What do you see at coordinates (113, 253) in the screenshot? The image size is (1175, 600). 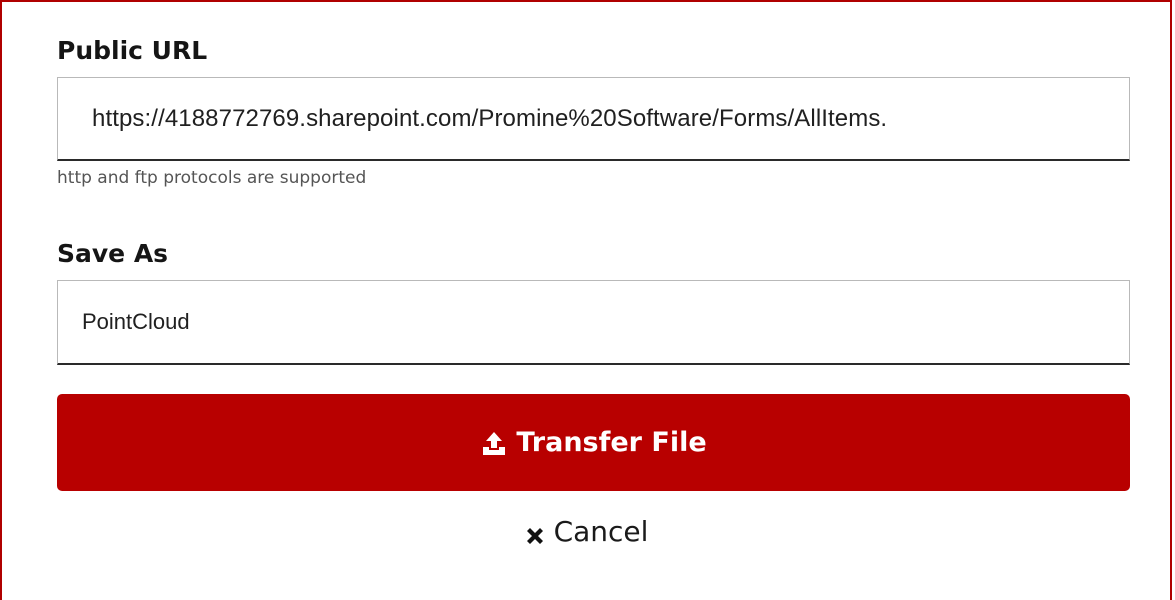 I see `save-as-label: Save As` at bounding box center [113, 253].